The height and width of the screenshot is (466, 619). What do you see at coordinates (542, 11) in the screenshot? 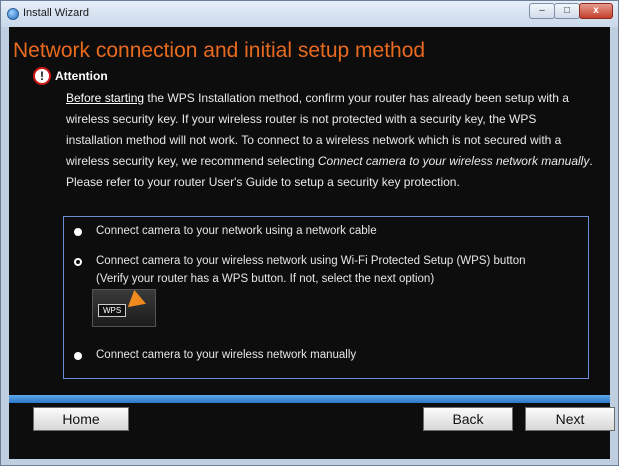
I see `minimize-button: –` at bounding box center [542, 11].